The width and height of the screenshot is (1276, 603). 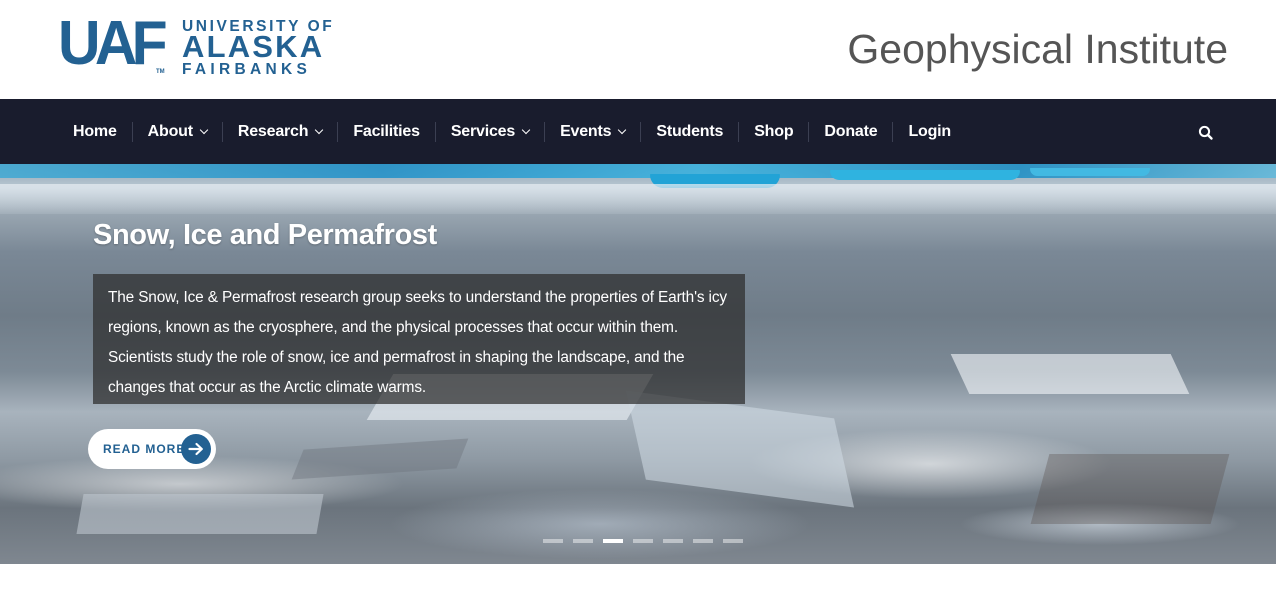 What do you see at coordinates (253, 46) in the screenshot?
I see `logo-line-alaska: ALASKA` at bounding box center [253, 46].